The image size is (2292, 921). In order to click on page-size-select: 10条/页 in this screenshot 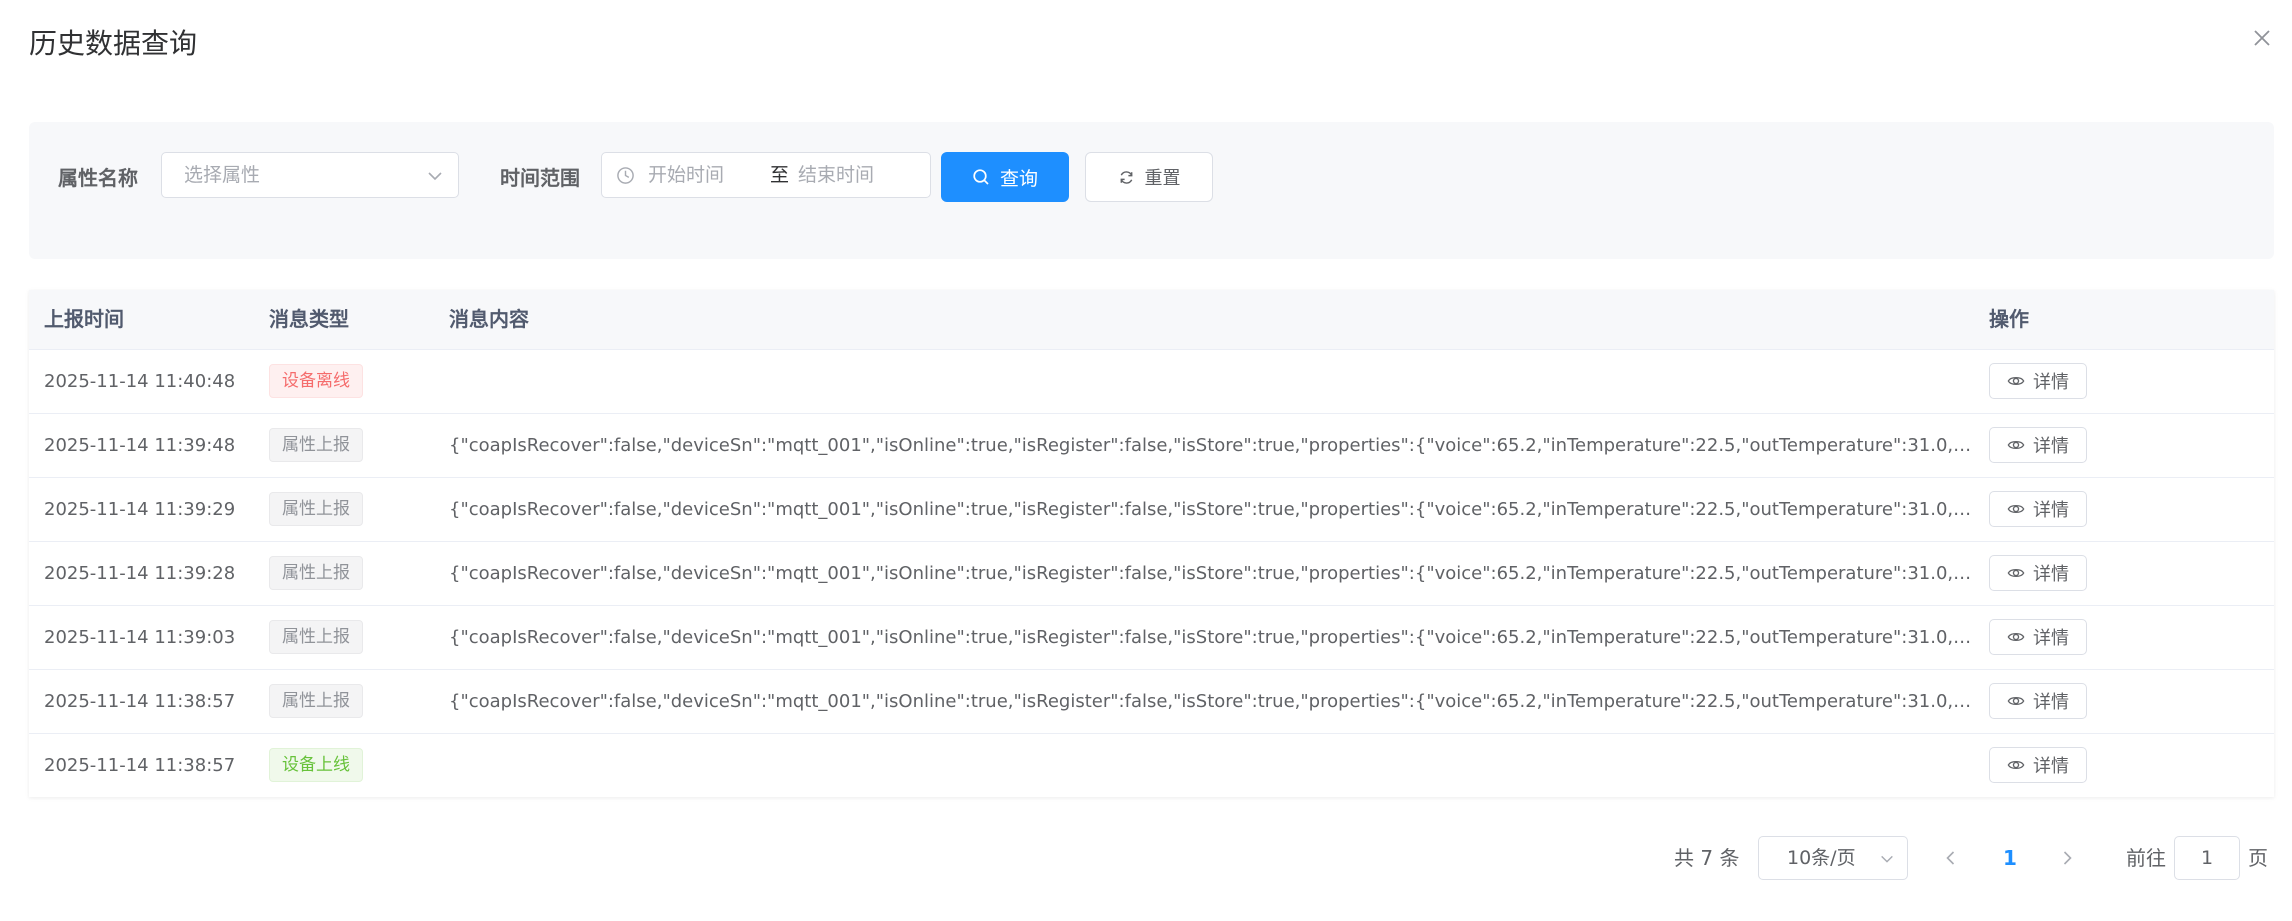, I will do `click(1833, 858)`.